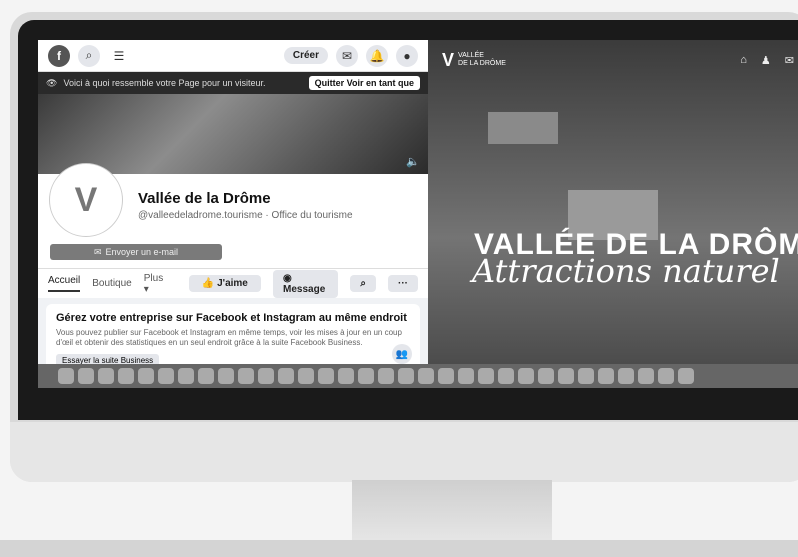 This screenshot has width=798, height=557. Describe the element at coordinates (402, 354) in the screenshot. I see `people-icon: 👥` at that location.